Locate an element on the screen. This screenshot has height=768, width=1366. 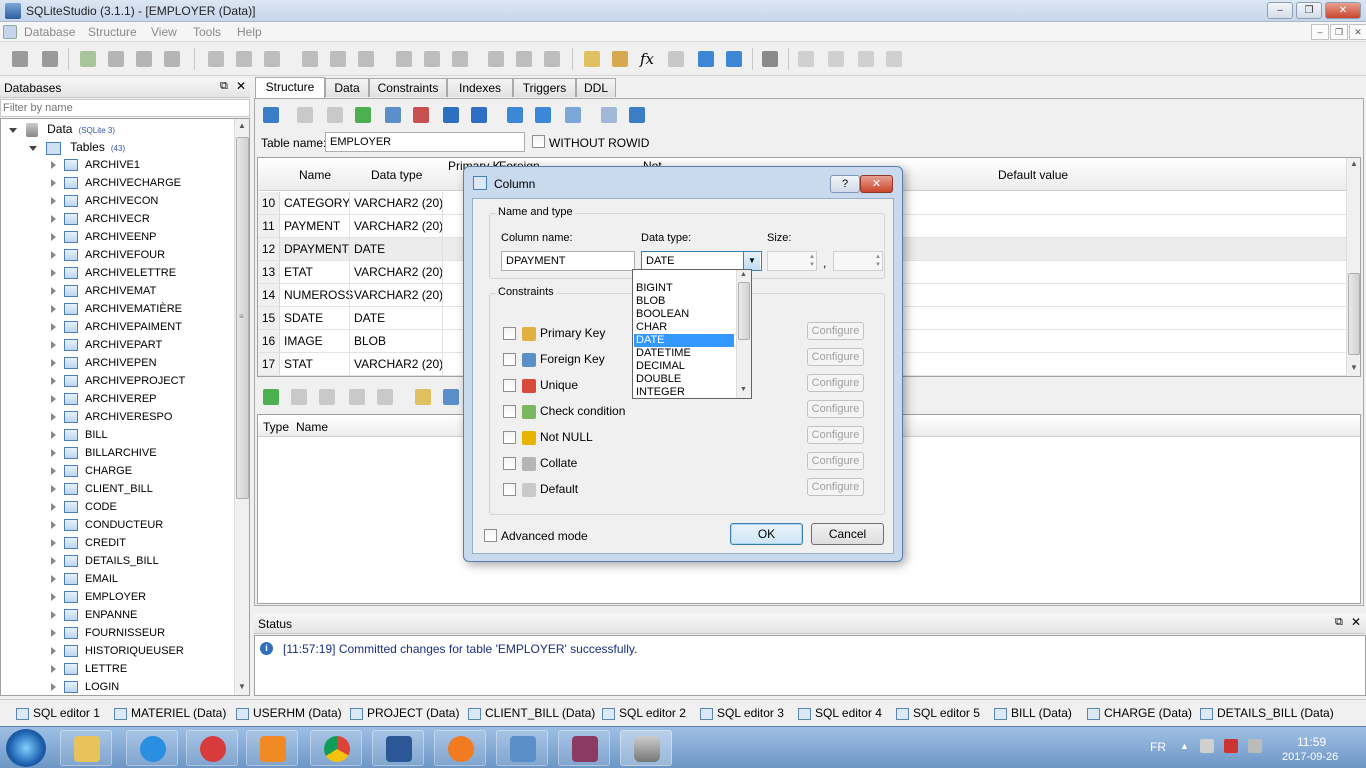
tree-table-item: CHARGE is located at coordinates (91, 471).